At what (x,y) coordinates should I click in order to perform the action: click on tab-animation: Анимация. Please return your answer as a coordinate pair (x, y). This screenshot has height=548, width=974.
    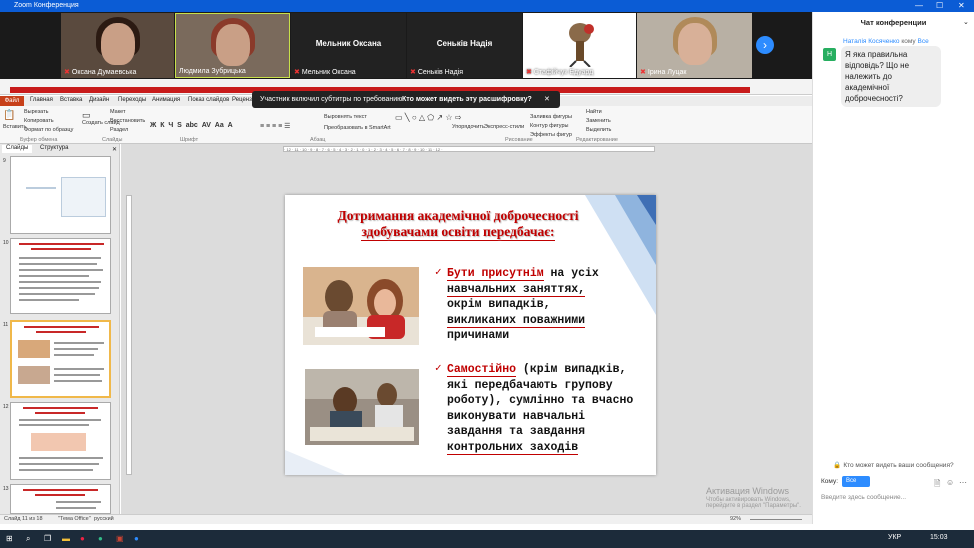
    Looking at the image, I should click on (166, 100).